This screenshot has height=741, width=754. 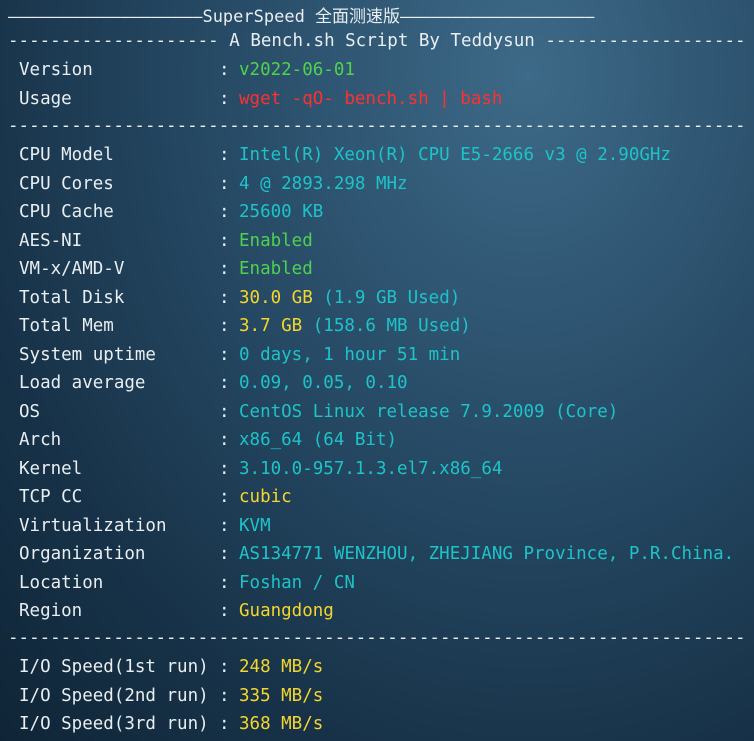 What do you see at coordinates (45, 98) in the screenshot?
I see `row-label: Usage` at bounding box center [45, 98].